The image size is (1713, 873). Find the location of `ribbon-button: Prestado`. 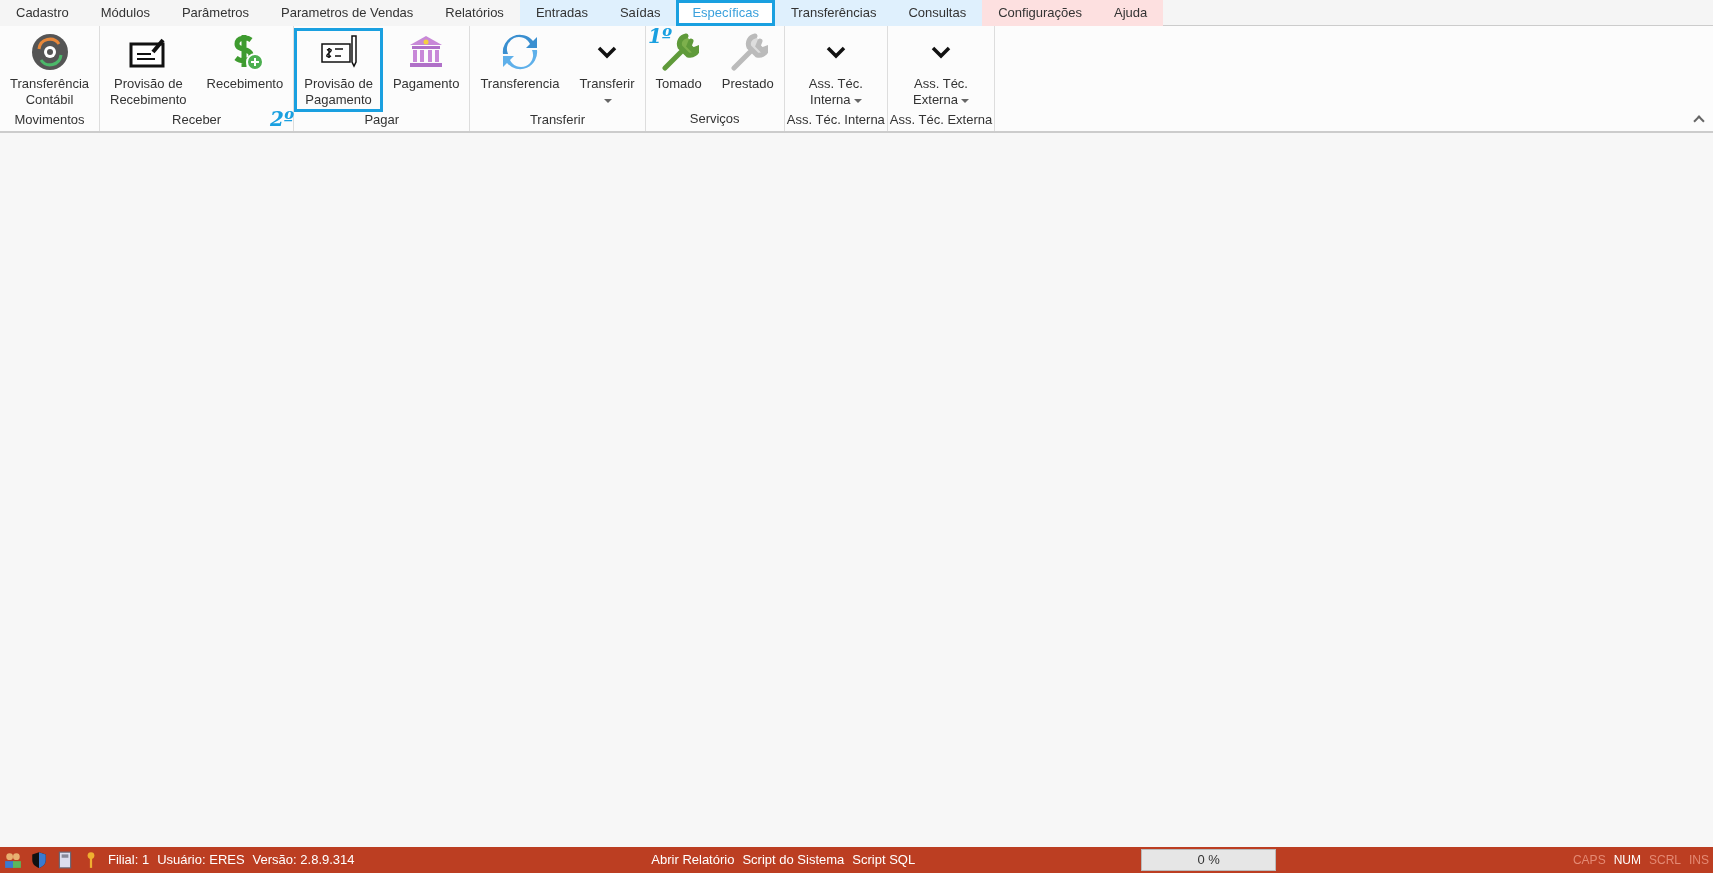

ribbon-button: Prestado is located at coordinates (747, 62).